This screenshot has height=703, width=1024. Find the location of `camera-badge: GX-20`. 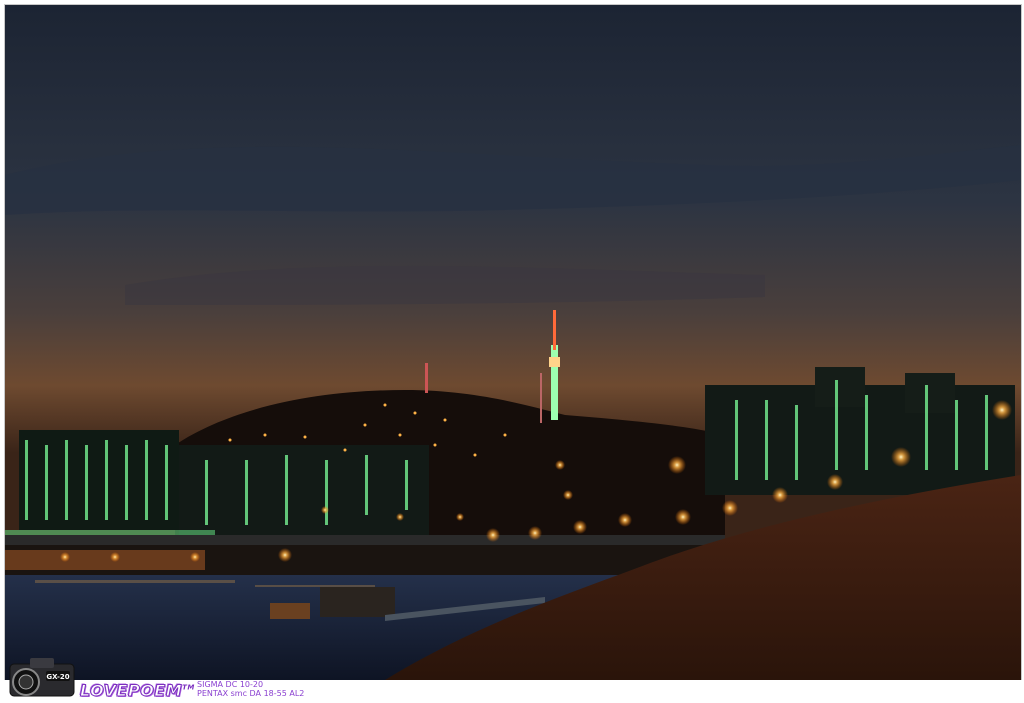

camera-badge: GX-20 is located at coordinates (57, 677).